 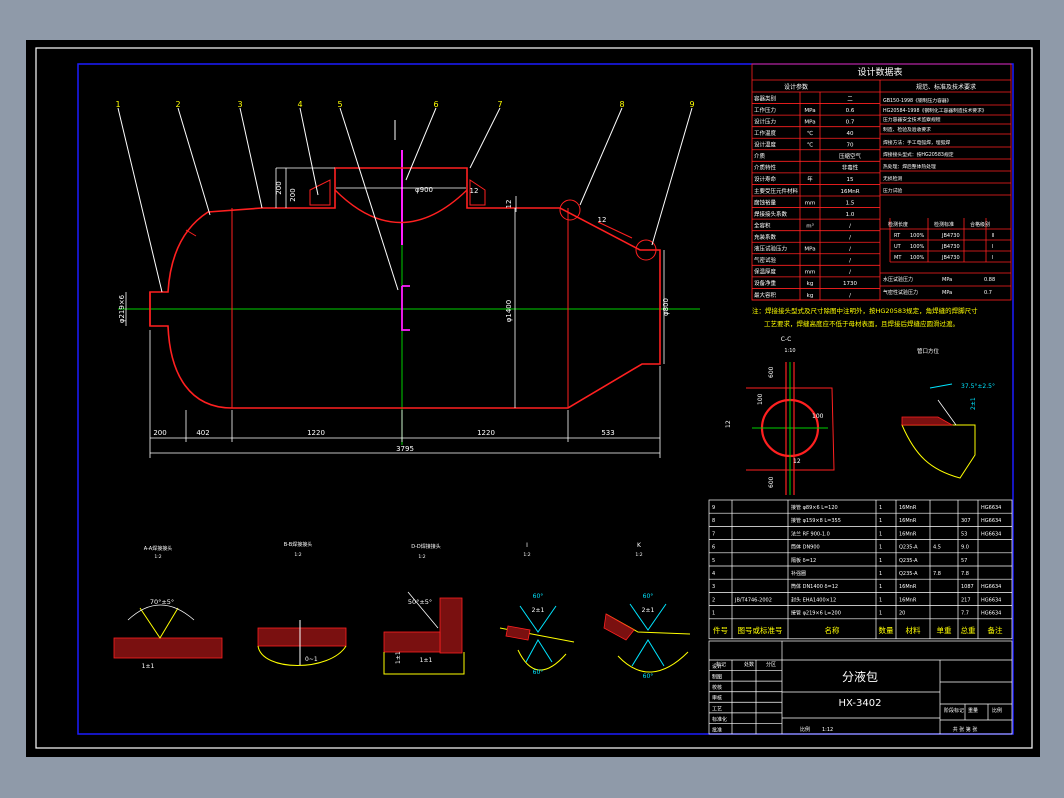 I want to click on data-row-unit: kg, so click(x=810, y=296).